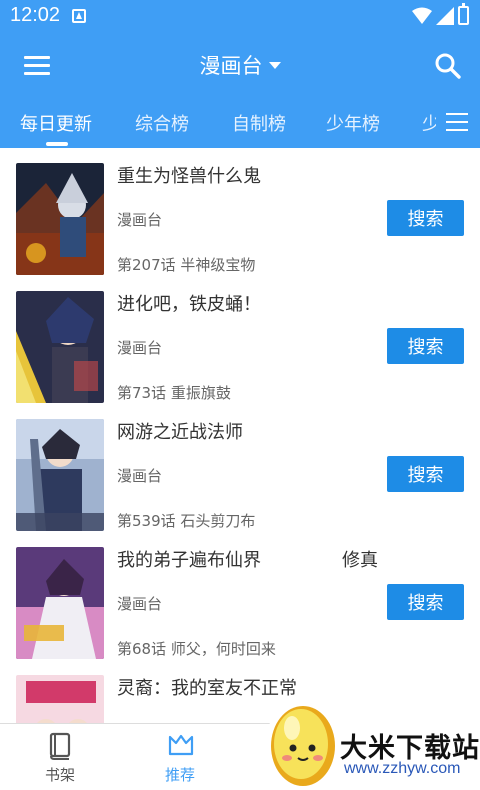 The image size is (480, 790). I want to click on status-time: 12:02, so click(35, 15).